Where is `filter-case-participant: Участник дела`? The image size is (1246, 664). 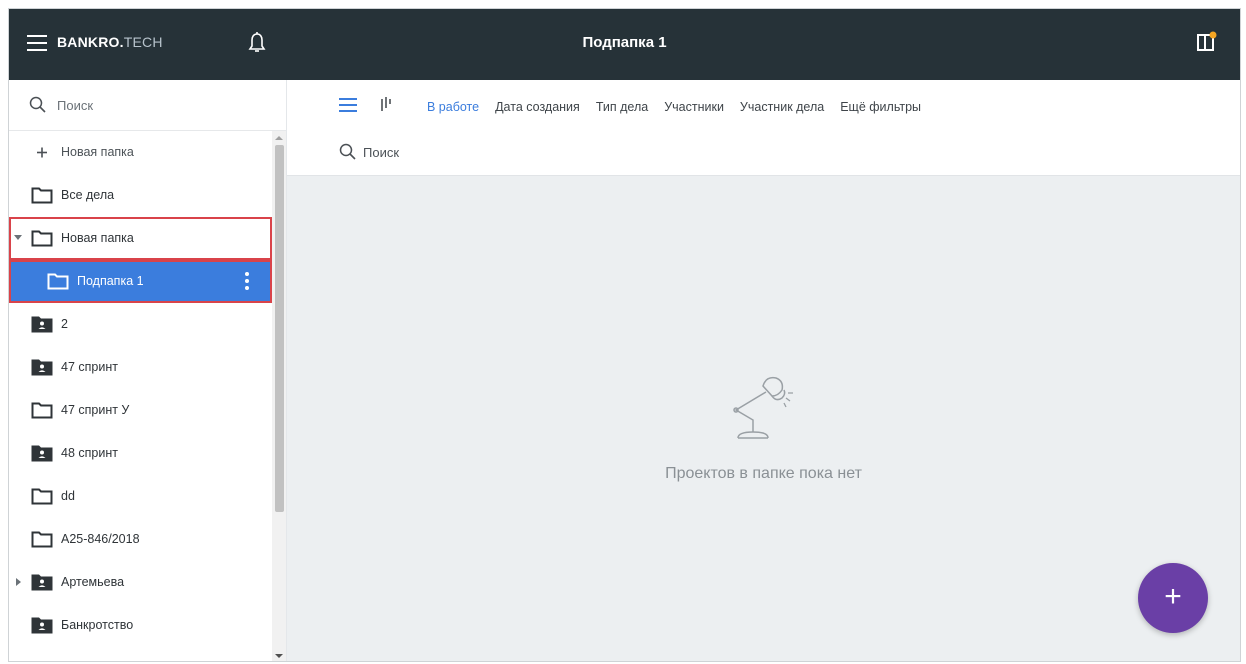 filter-case-participant: Участник дела is located at coordinates (782, 107).